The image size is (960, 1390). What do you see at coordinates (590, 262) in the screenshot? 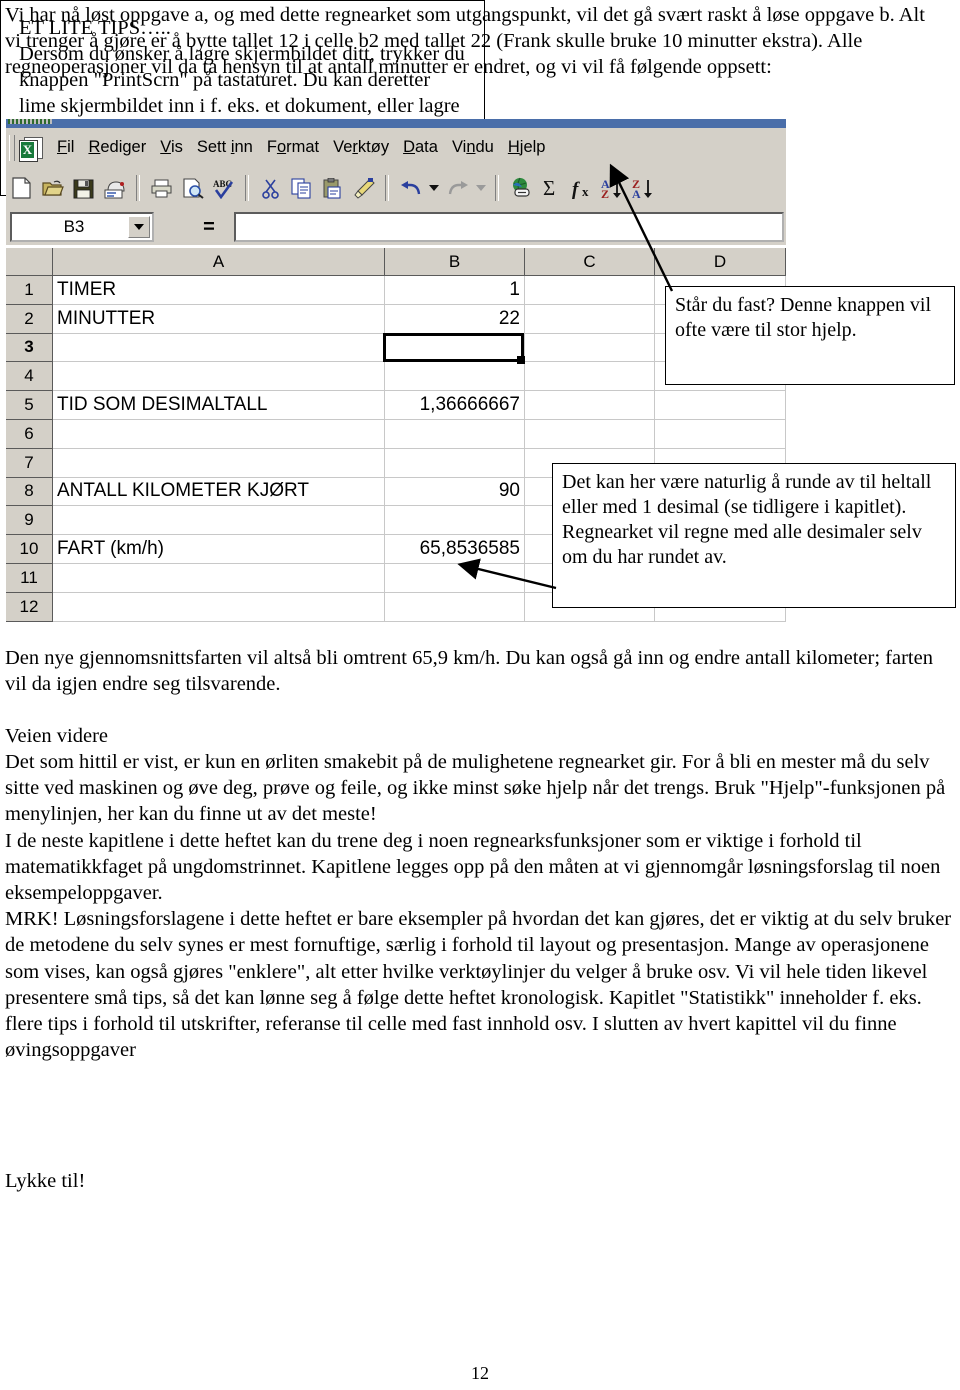
I see `column-header-c: C` at bounding box center [590, 262].